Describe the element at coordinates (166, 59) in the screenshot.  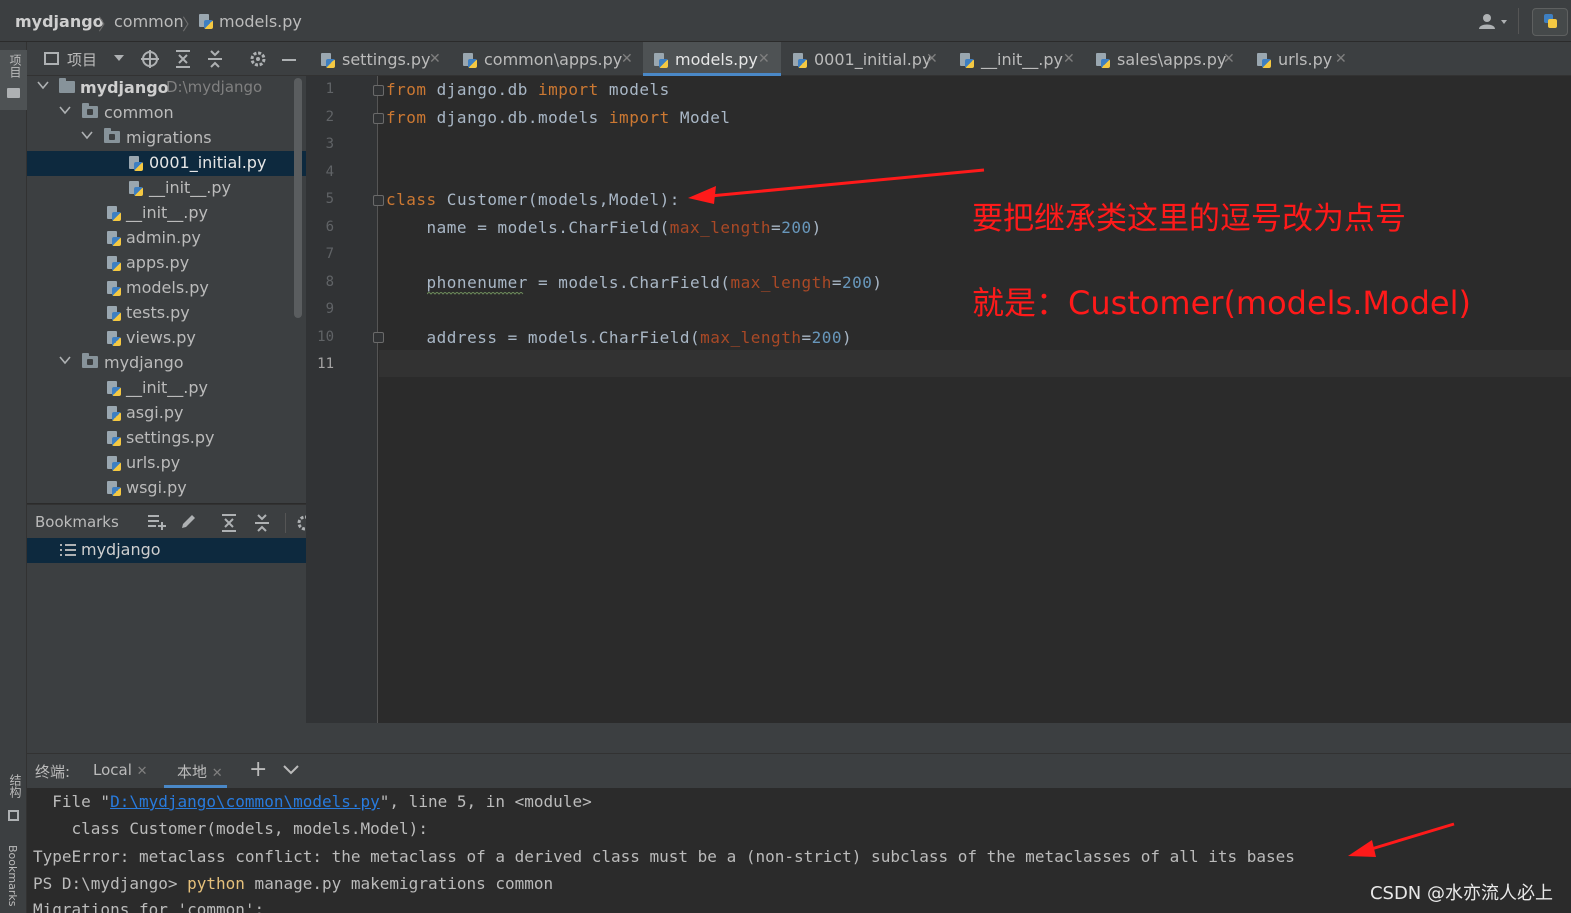
I see `project-panel-toolbar: 项目` at that location.